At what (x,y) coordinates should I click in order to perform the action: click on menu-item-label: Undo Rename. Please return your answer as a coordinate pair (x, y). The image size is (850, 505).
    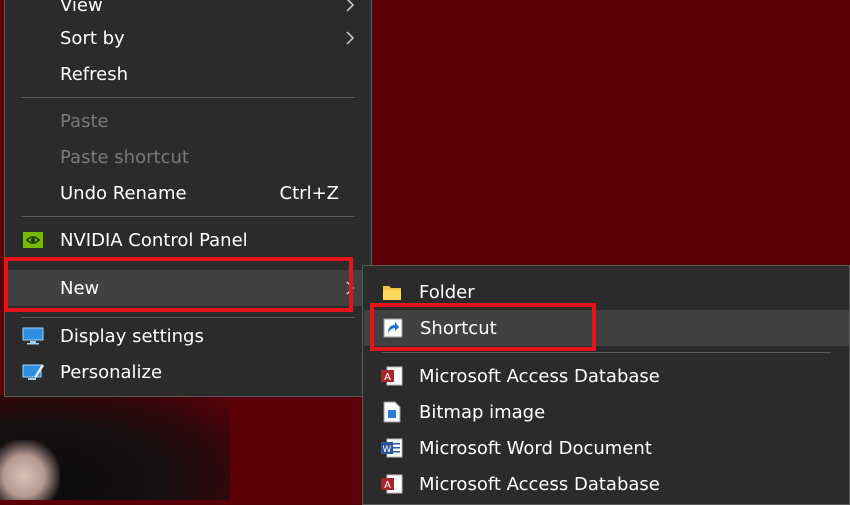
    Looking at the image, I should click on (123, 193).